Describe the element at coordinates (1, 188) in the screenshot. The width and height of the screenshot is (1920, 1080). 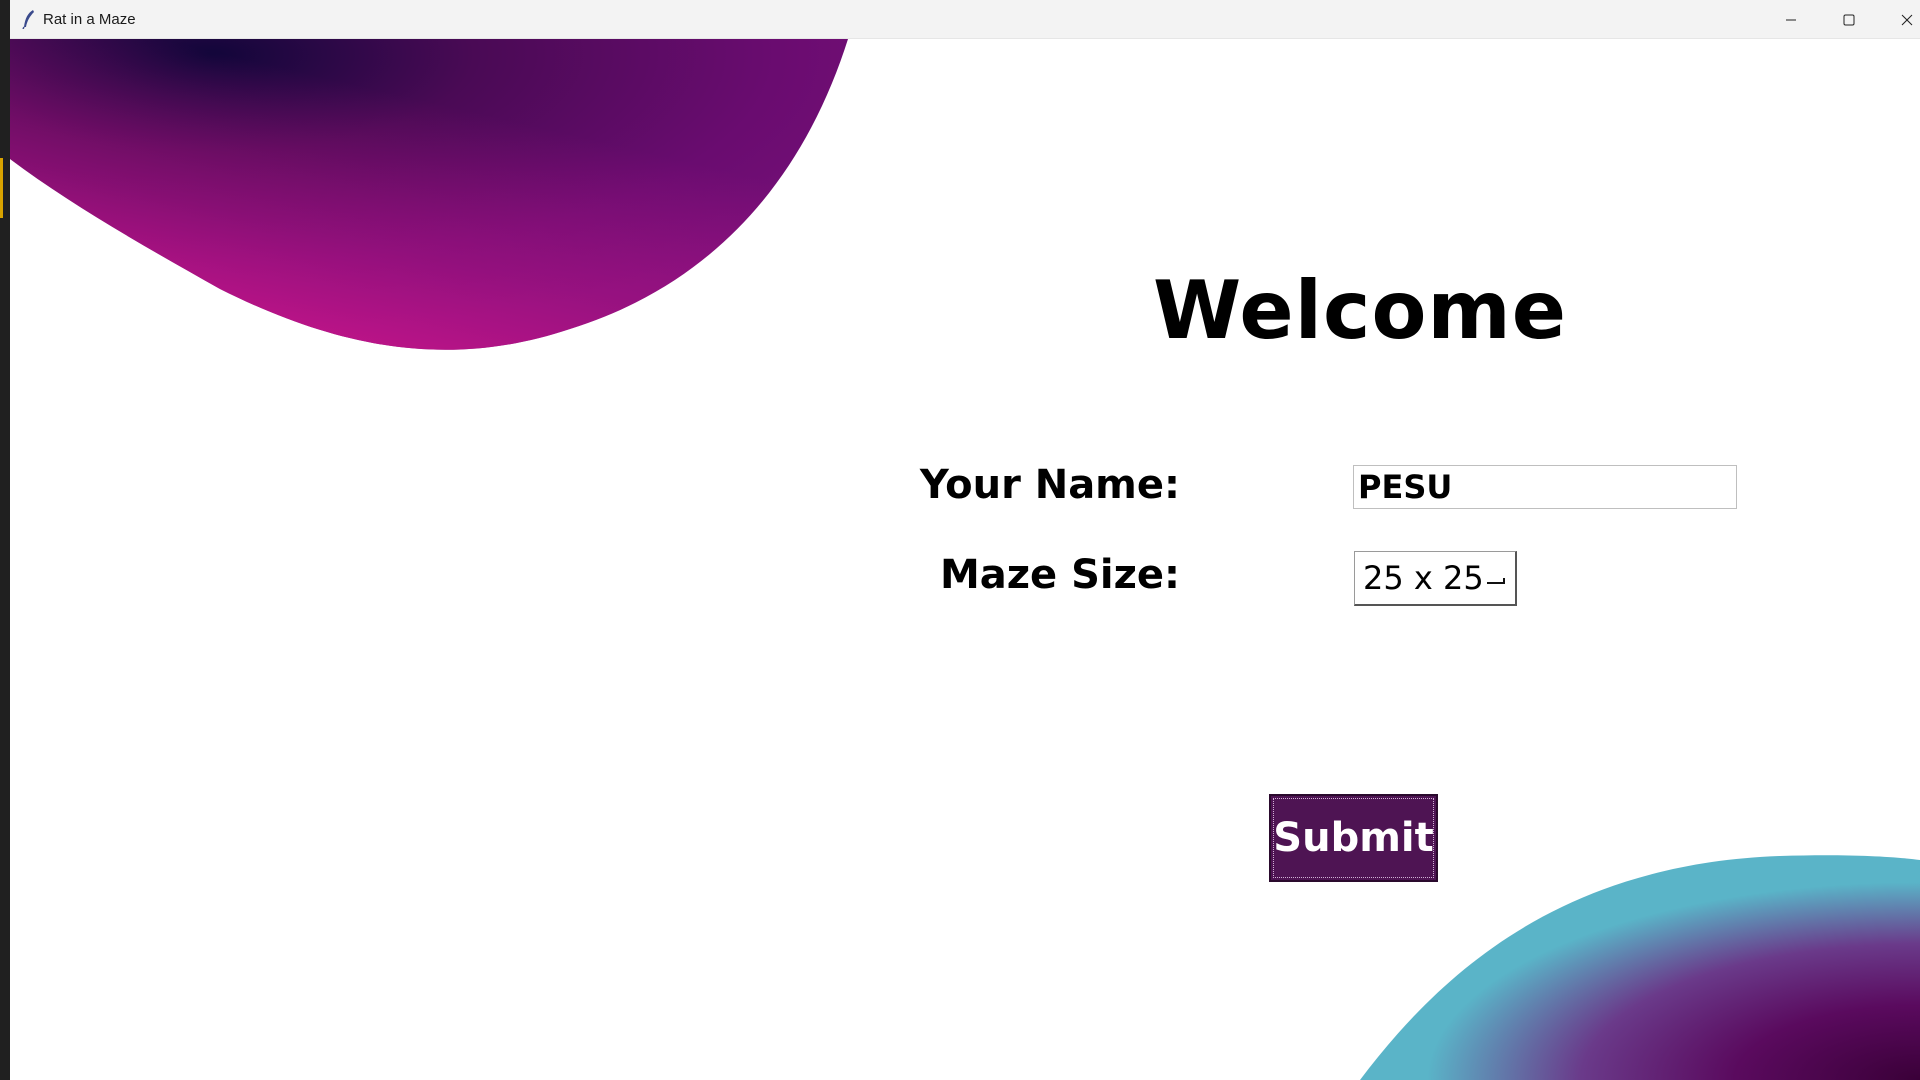
I see `taskbar-accent` at that location.